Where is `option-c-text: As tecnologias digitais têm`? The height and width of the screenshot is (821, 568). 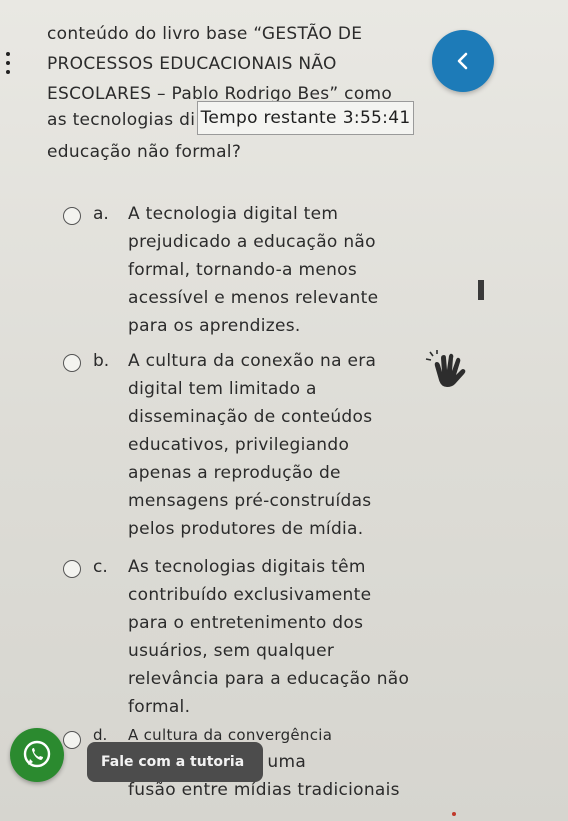
option-c-text: As tecnologias digitais têm is located at coordinates (247, 567).